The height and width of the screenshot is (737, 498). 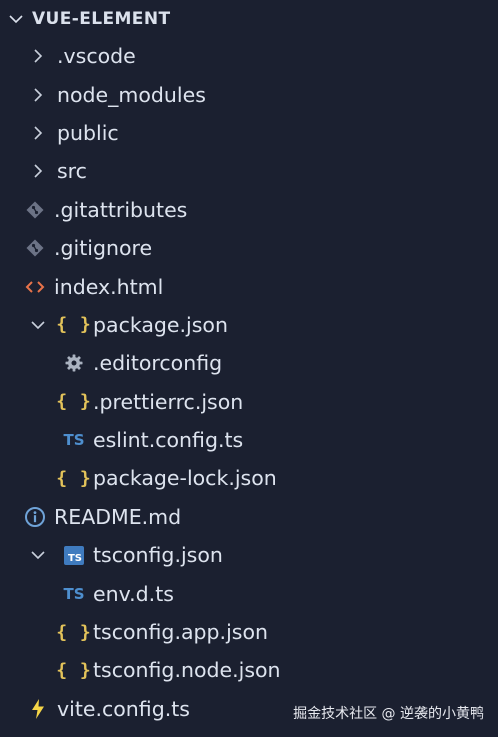 I want to click on tree-item-prettierrc: { } .prettierrc.json, so click(x=249, y=402).